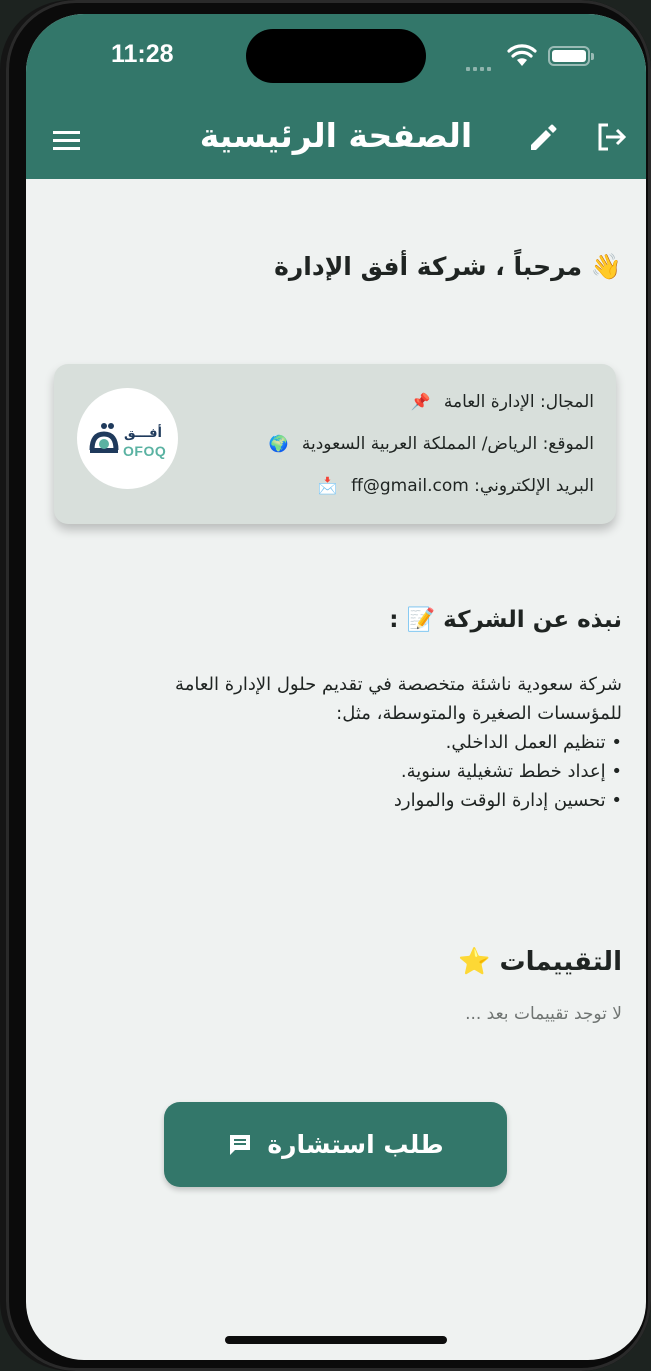 The image size is (651, 1371). Describe the element at coordinates (142, 54) in the screenshot. I see `status-time: 11:28` at that location.